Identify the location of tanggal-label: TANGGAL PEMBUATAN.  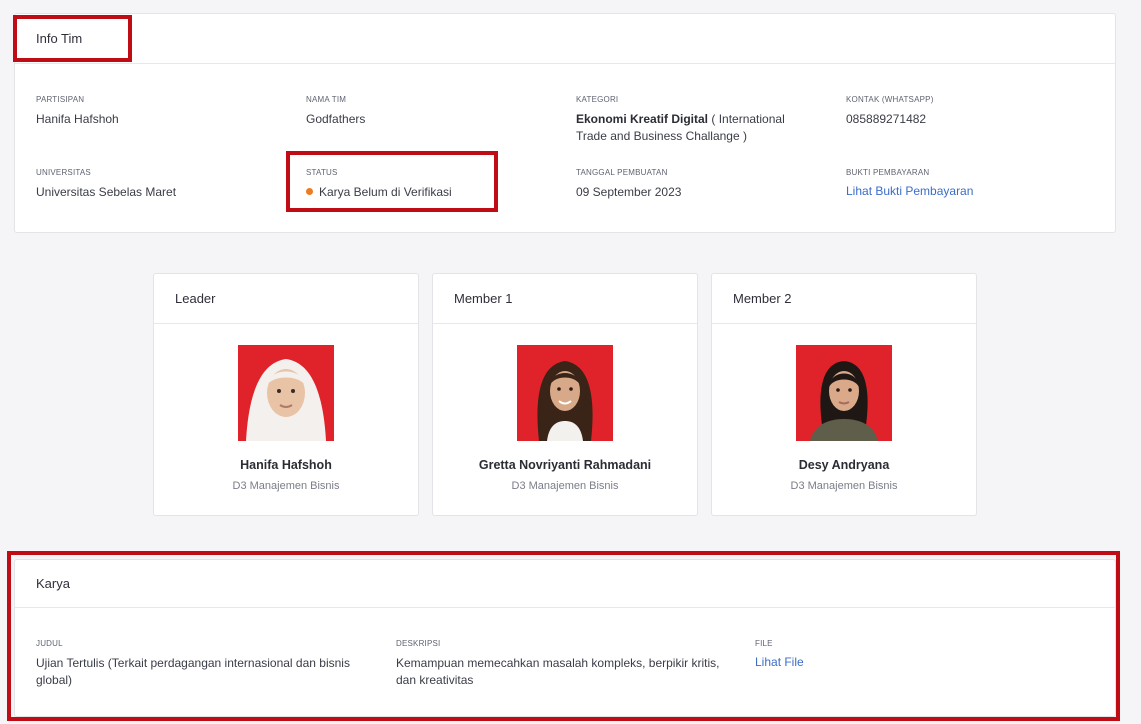
(622, 172).